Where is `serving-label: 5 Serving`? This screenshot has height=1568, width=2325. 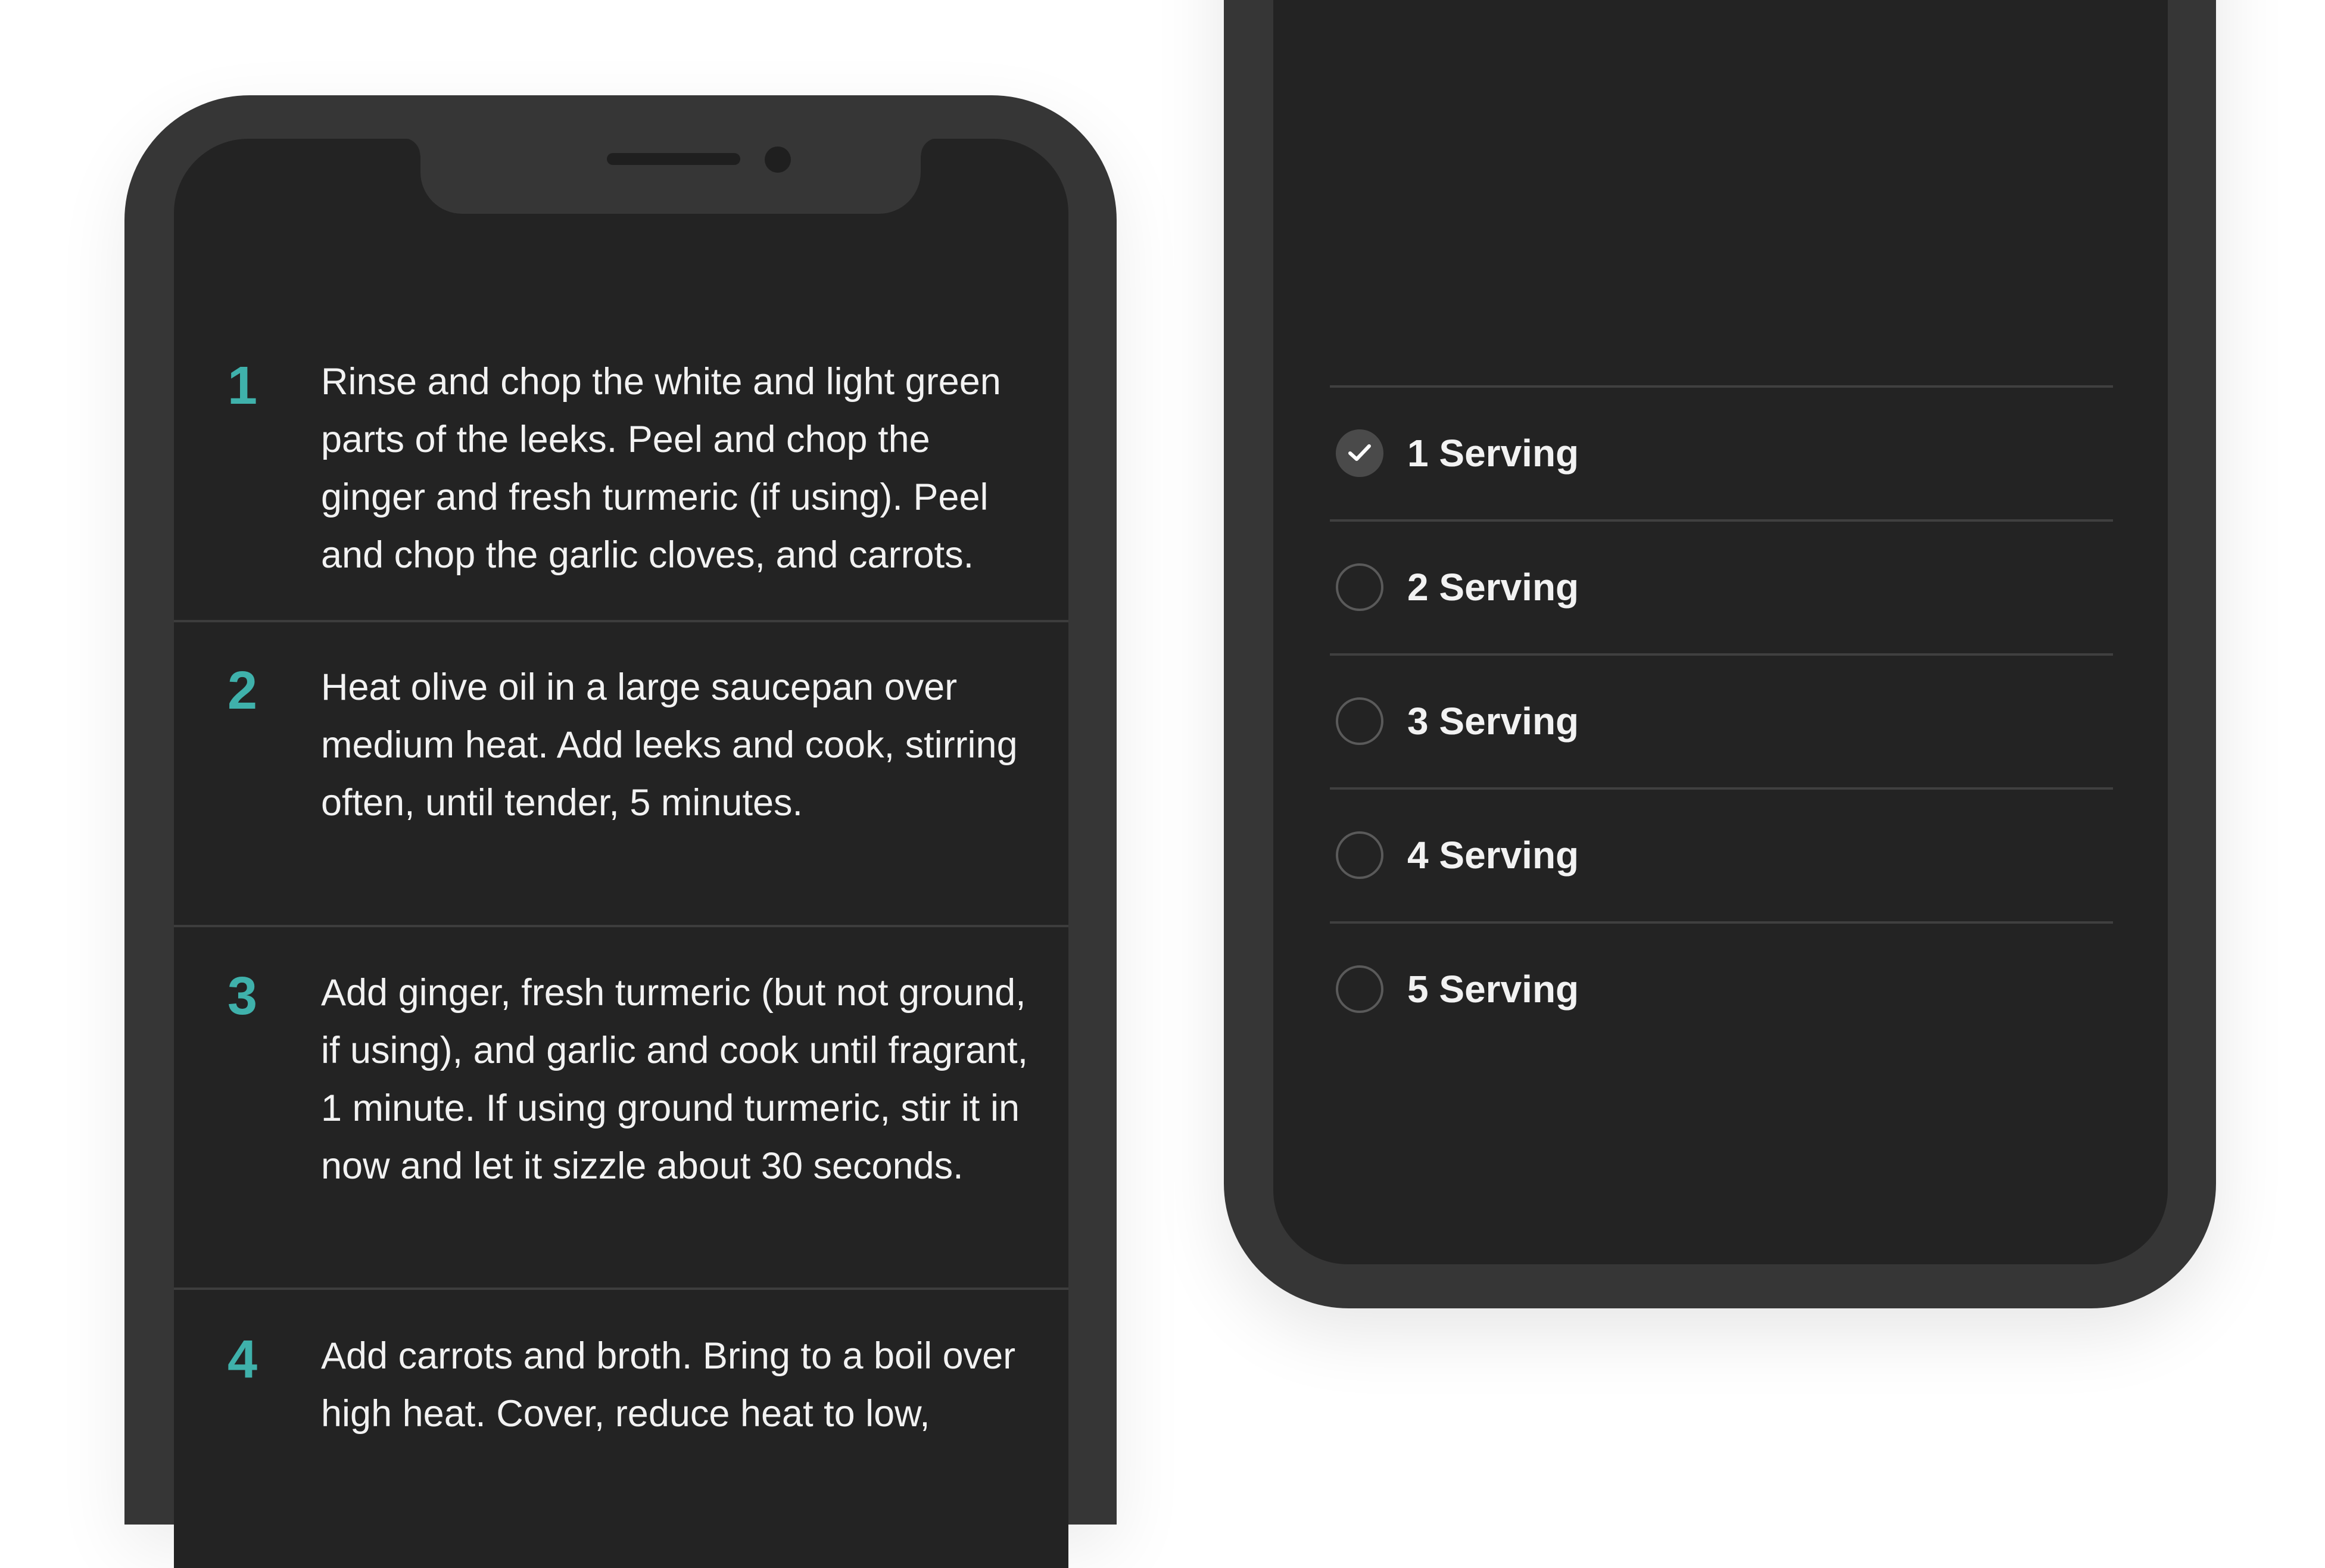 serving-label: 5 Serving is located at coordinates (1493, 989).